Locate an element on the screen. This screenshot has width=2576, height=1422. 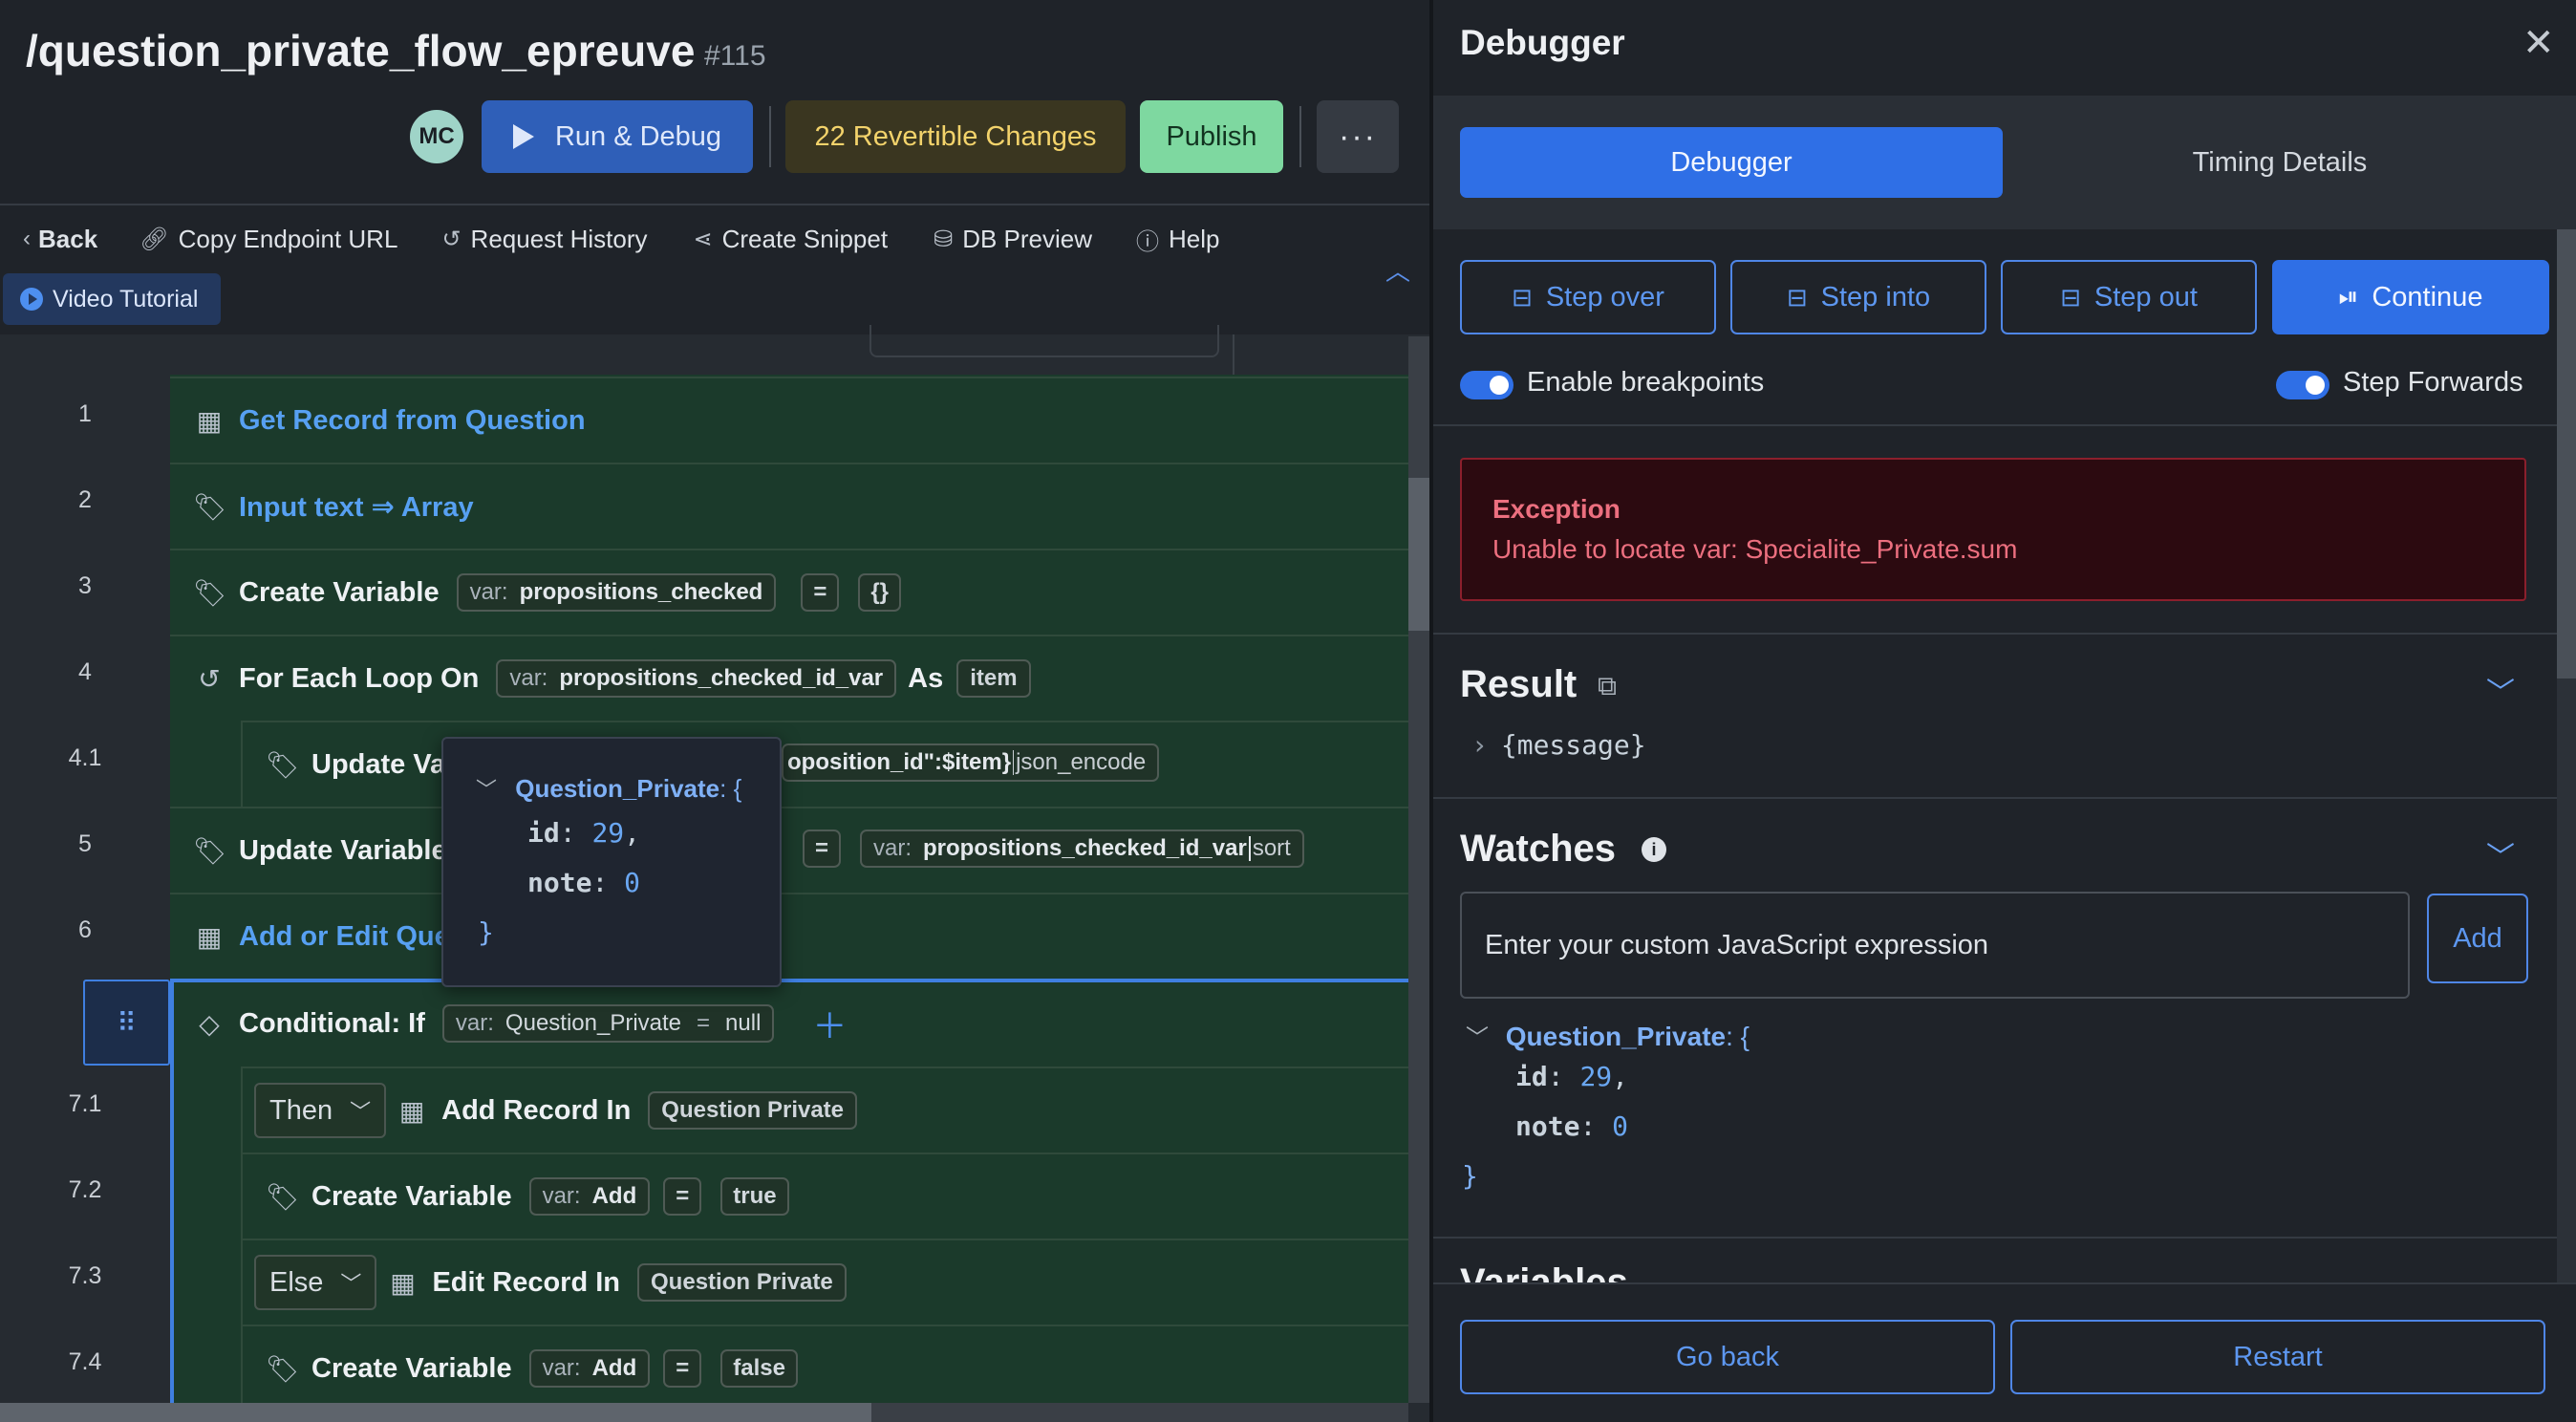
watches-title: Watches is located at coordinates (1538, 849).